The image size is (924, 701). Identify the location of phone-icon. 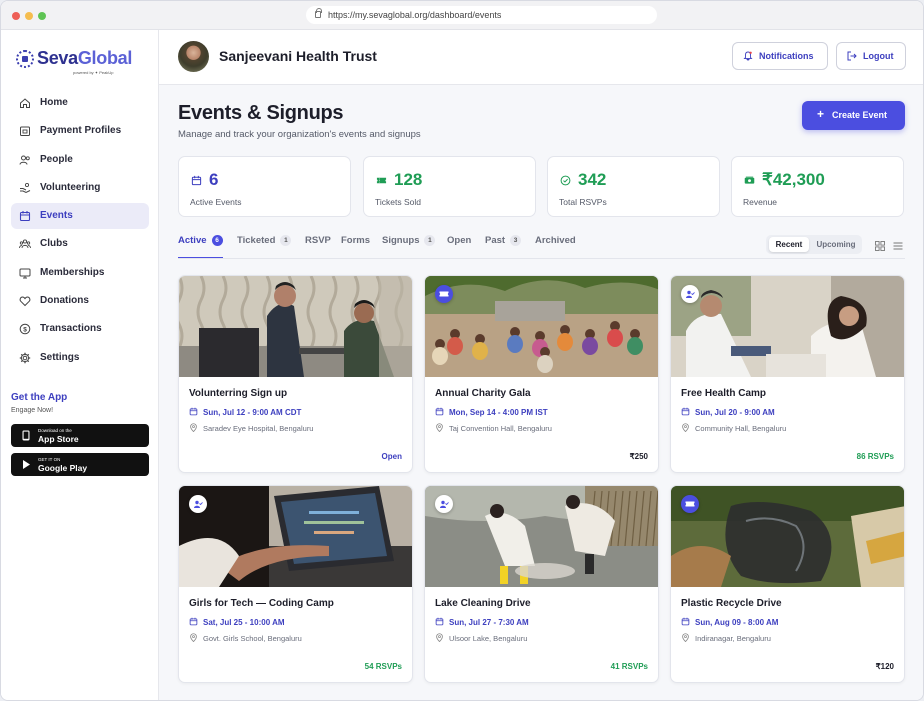
(26, 435).